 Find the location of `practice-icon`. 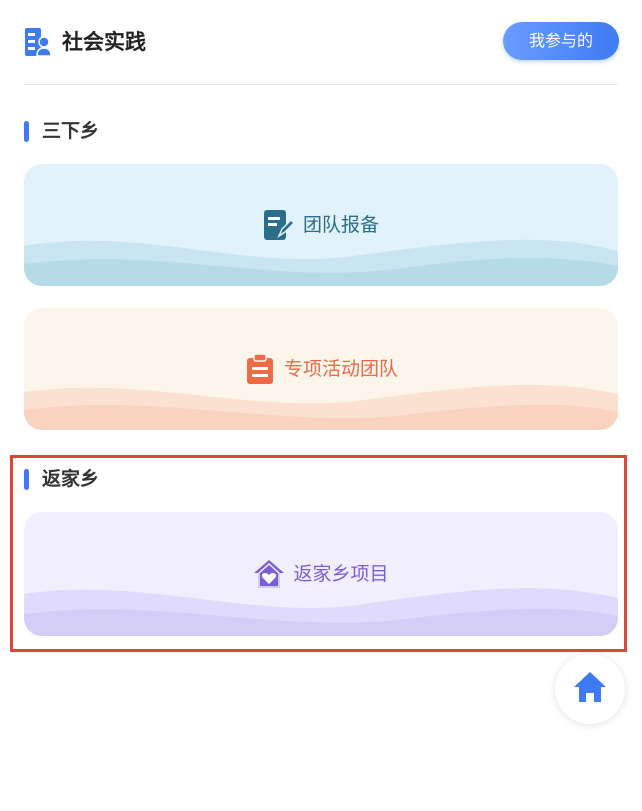

practice-icon is located at coordinates (38, 42).